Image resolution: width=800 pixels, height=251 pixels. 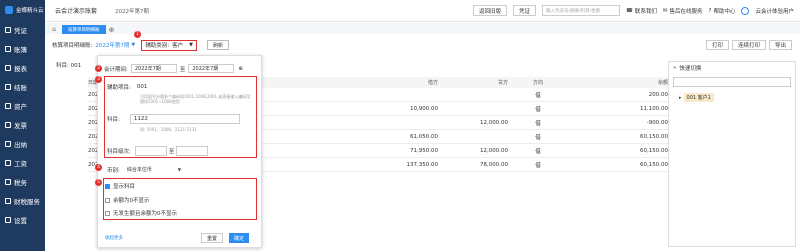 What do you see at coordinates (120, 186) in the screenshot?
I see `show-subject-option: 显示科目` at bounding box center [120, 186].